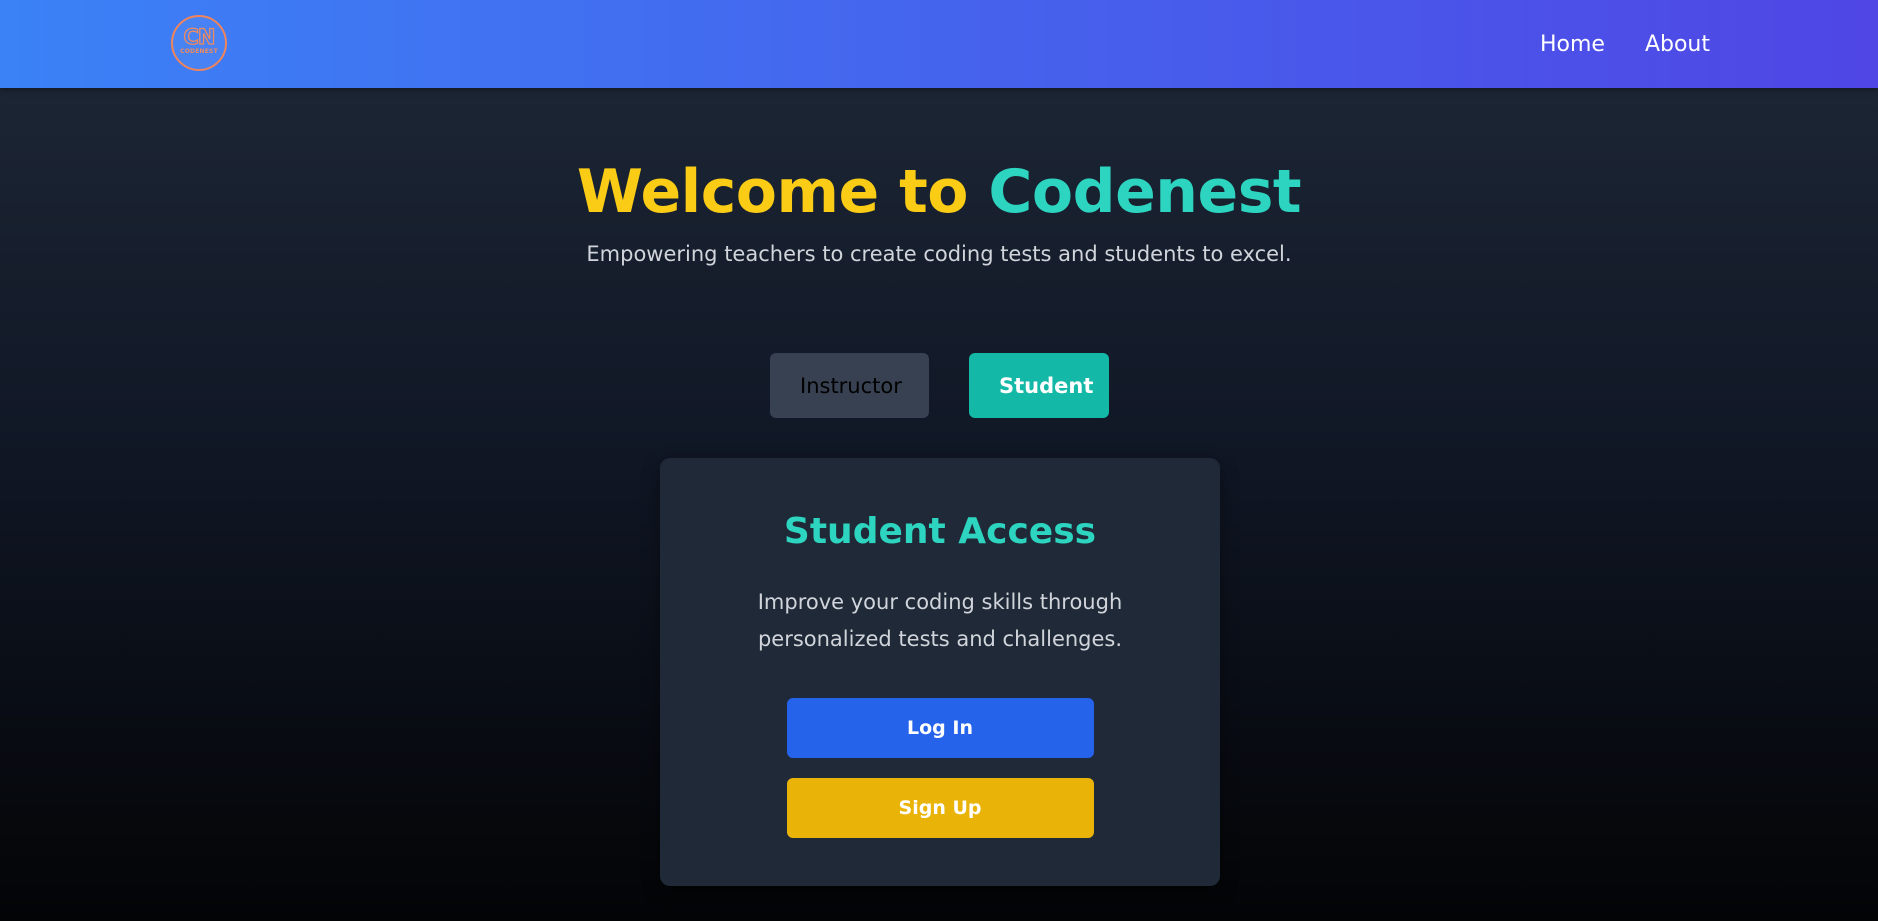 The height and width of the screenshot is (921, 1878). I want to click on hero-title-brand: Codenest, so click(1145, 192).